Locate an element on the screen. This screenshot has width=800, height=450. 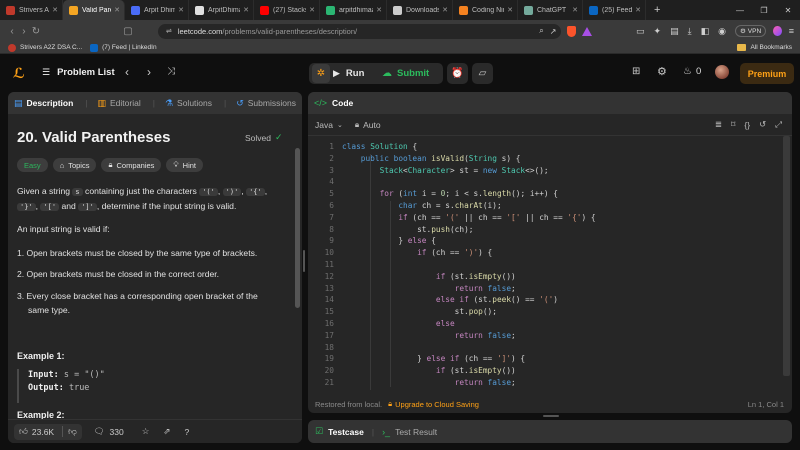
code-line: 15 st.pop(); is located at coordinates (538, 313).